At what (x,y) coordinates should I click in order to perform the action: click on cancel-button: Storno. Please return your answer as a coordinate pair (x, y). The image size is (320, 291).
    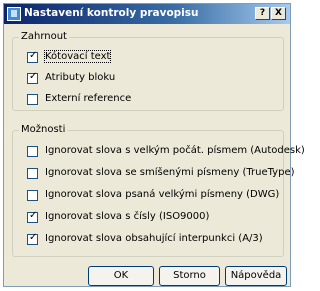
    Looking at the image, I should click on (189, 276).